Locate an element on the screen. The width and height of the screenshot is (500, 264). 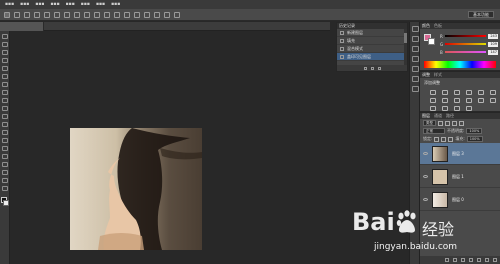
new-adjustment-icon is located at coordinates (471, 260).